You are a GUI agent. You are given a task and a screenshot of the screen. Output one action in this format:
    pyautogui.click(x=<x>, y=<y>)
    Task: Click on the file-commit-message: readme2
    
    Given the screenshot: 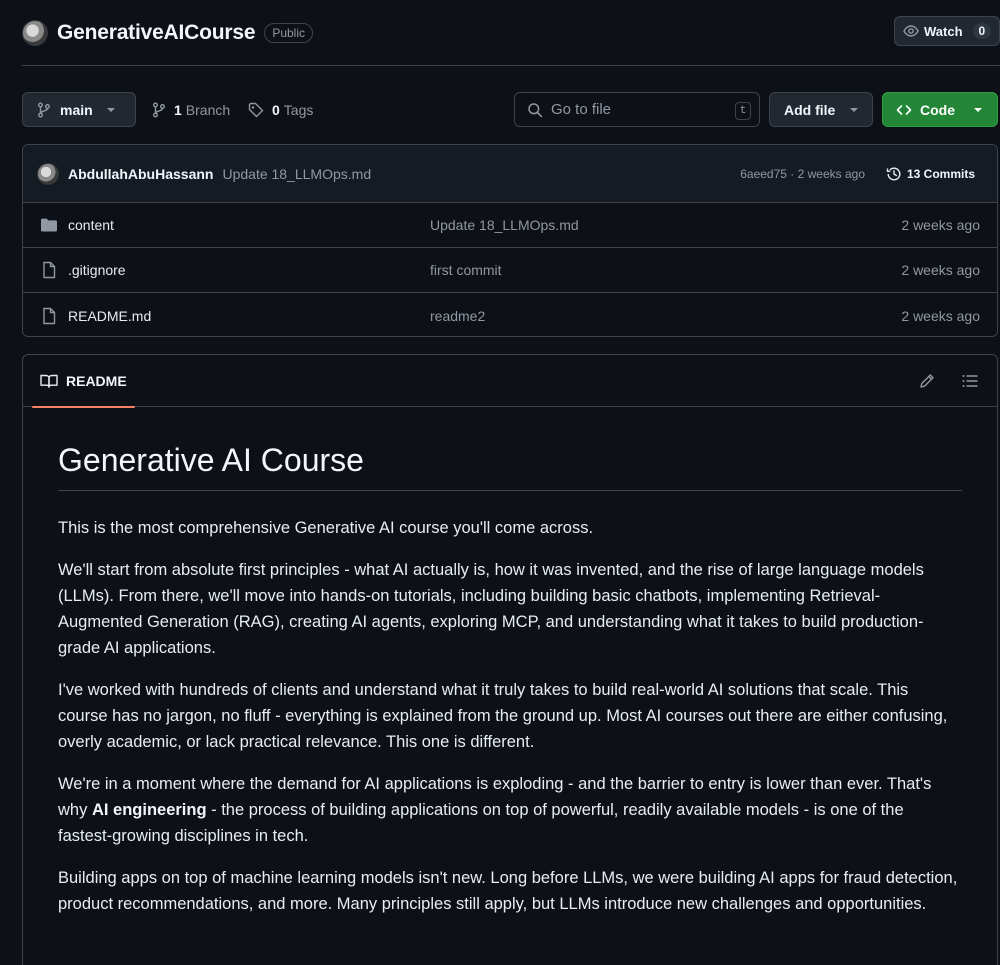 What is the action you would take?
    pyautogui.click(x=457, y=316)
    